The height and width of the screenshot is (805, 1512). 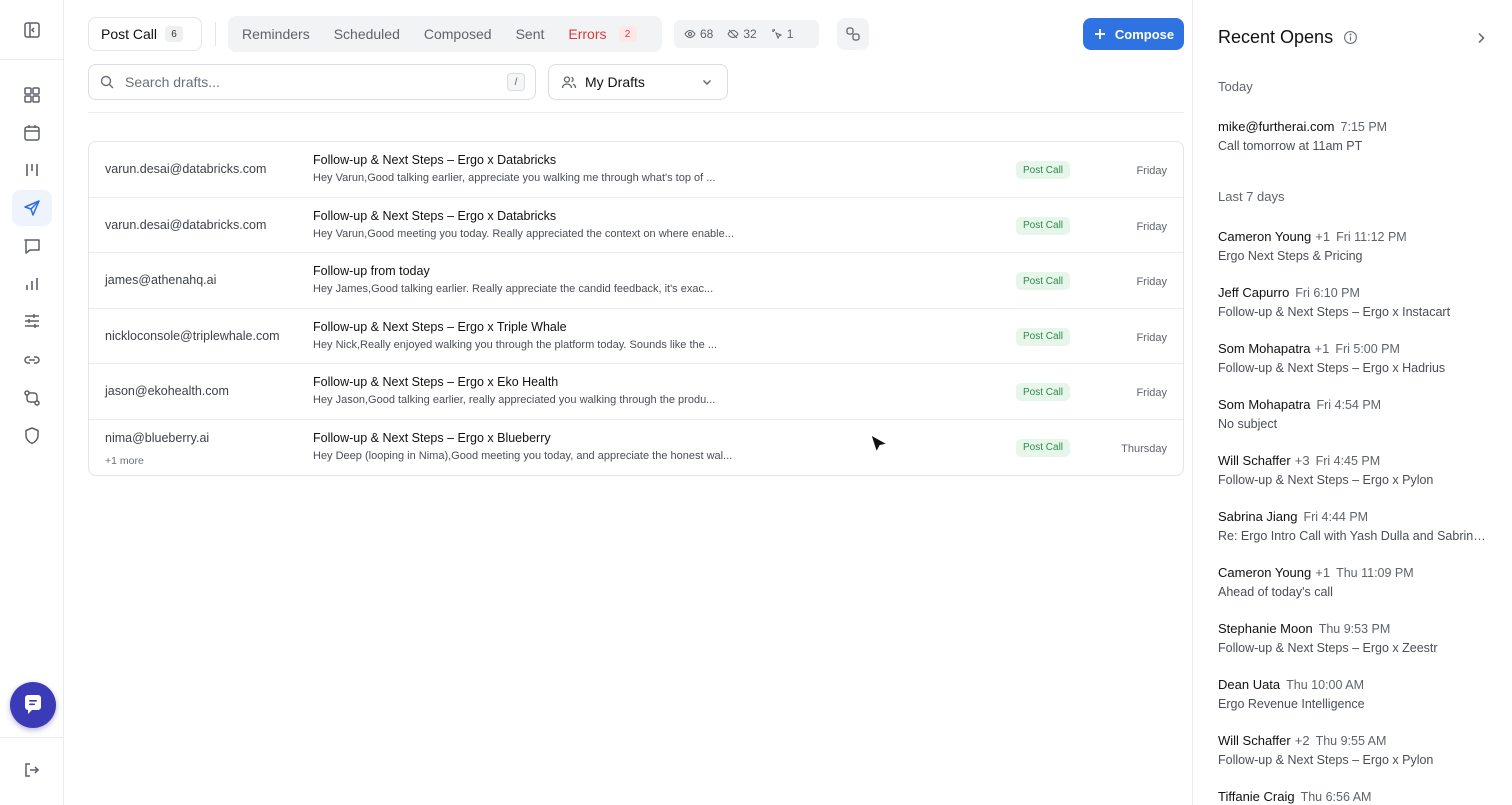 What do you see at coordinates (1367, 349) in the screenshot?
I see `open-time: Fri 5:00 PM` at bounding box center [1367, 349].